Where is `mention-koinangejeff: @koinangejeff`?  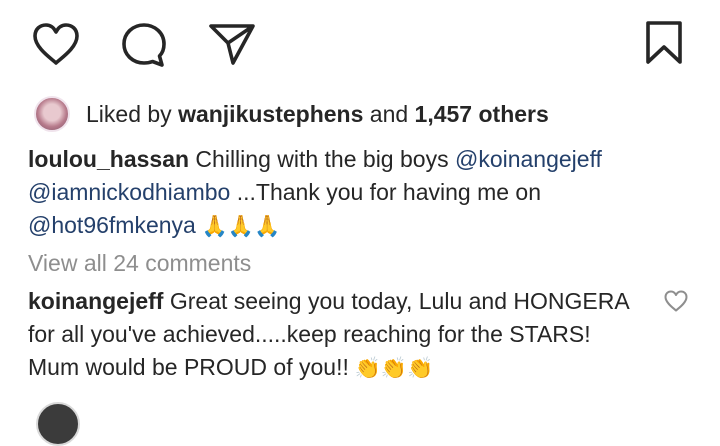
mention-koinangejeff: @koinangejeff is located at coordinates (528, 159).